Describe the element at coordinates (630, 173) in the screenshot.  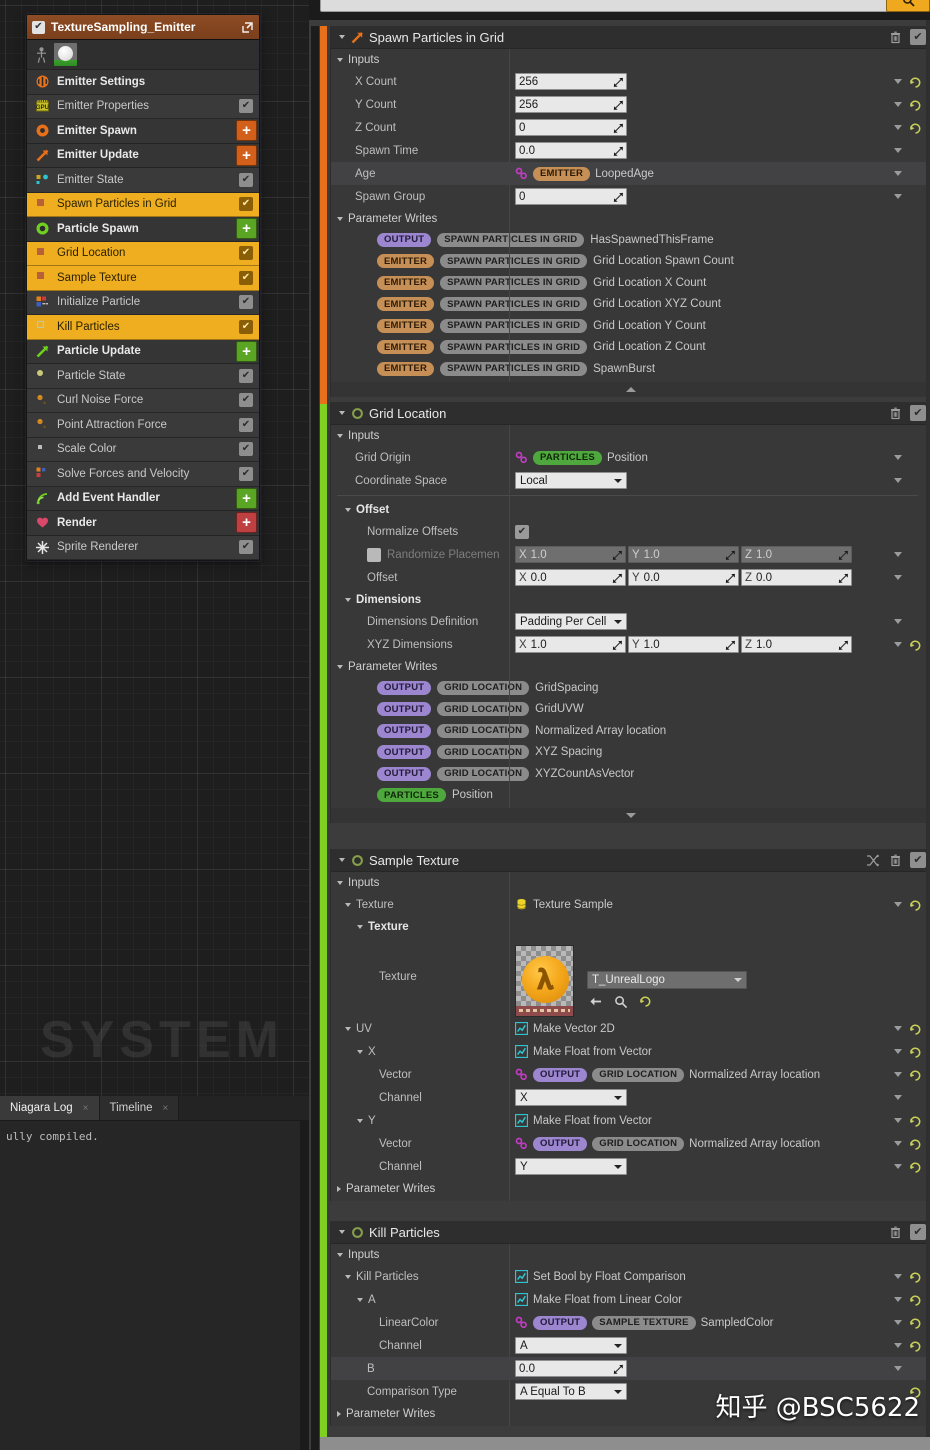
I see `property-row-age: Age EMITTER LoopedAge` at that location.